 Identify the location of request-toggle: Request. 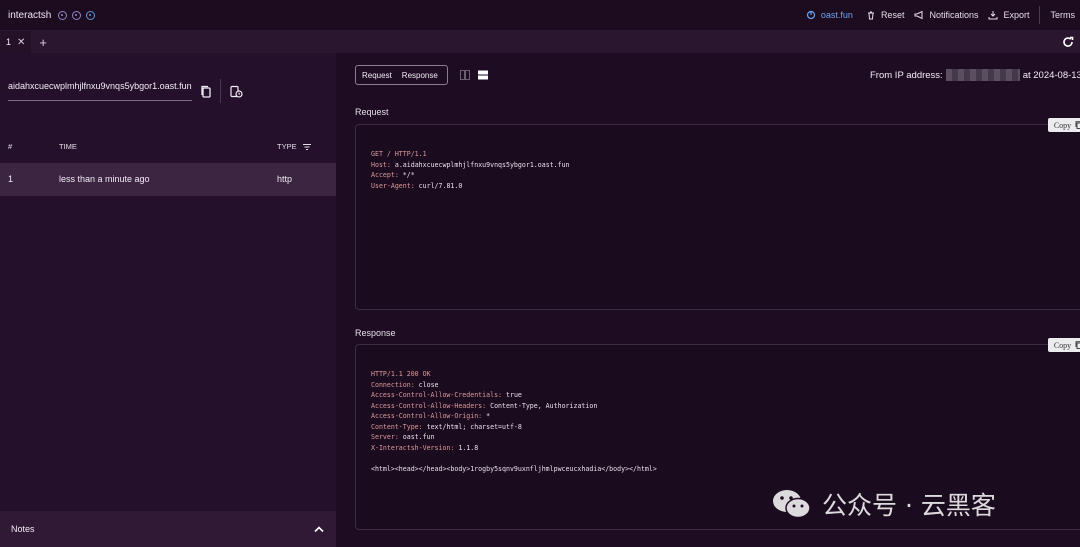
(377, 75).